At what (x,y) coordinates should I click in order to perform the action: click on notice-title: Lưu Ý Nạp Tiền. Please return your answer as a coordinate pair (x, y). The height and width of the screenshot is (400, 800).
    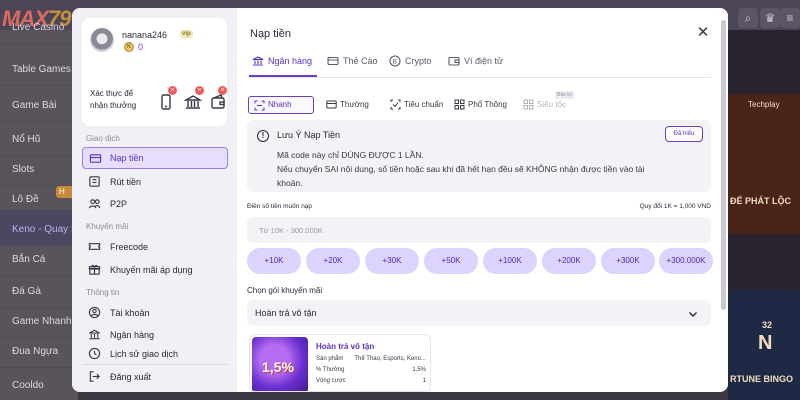
    Looking at the image, I should click on (309, 135).